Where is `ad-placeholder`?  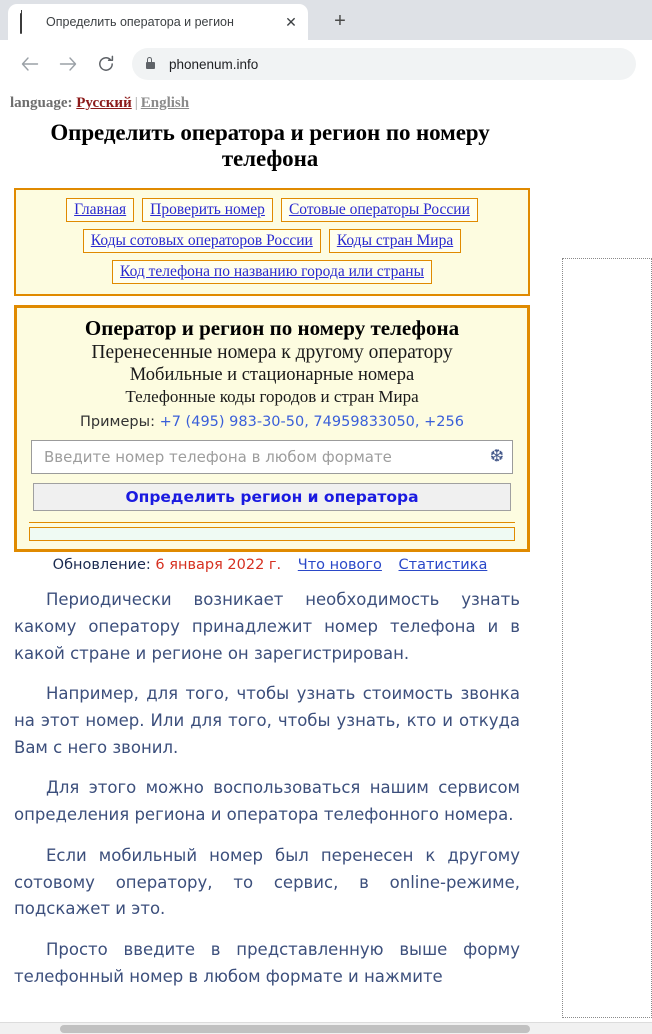 ad-placeholder is located at coordinates (607, 638).